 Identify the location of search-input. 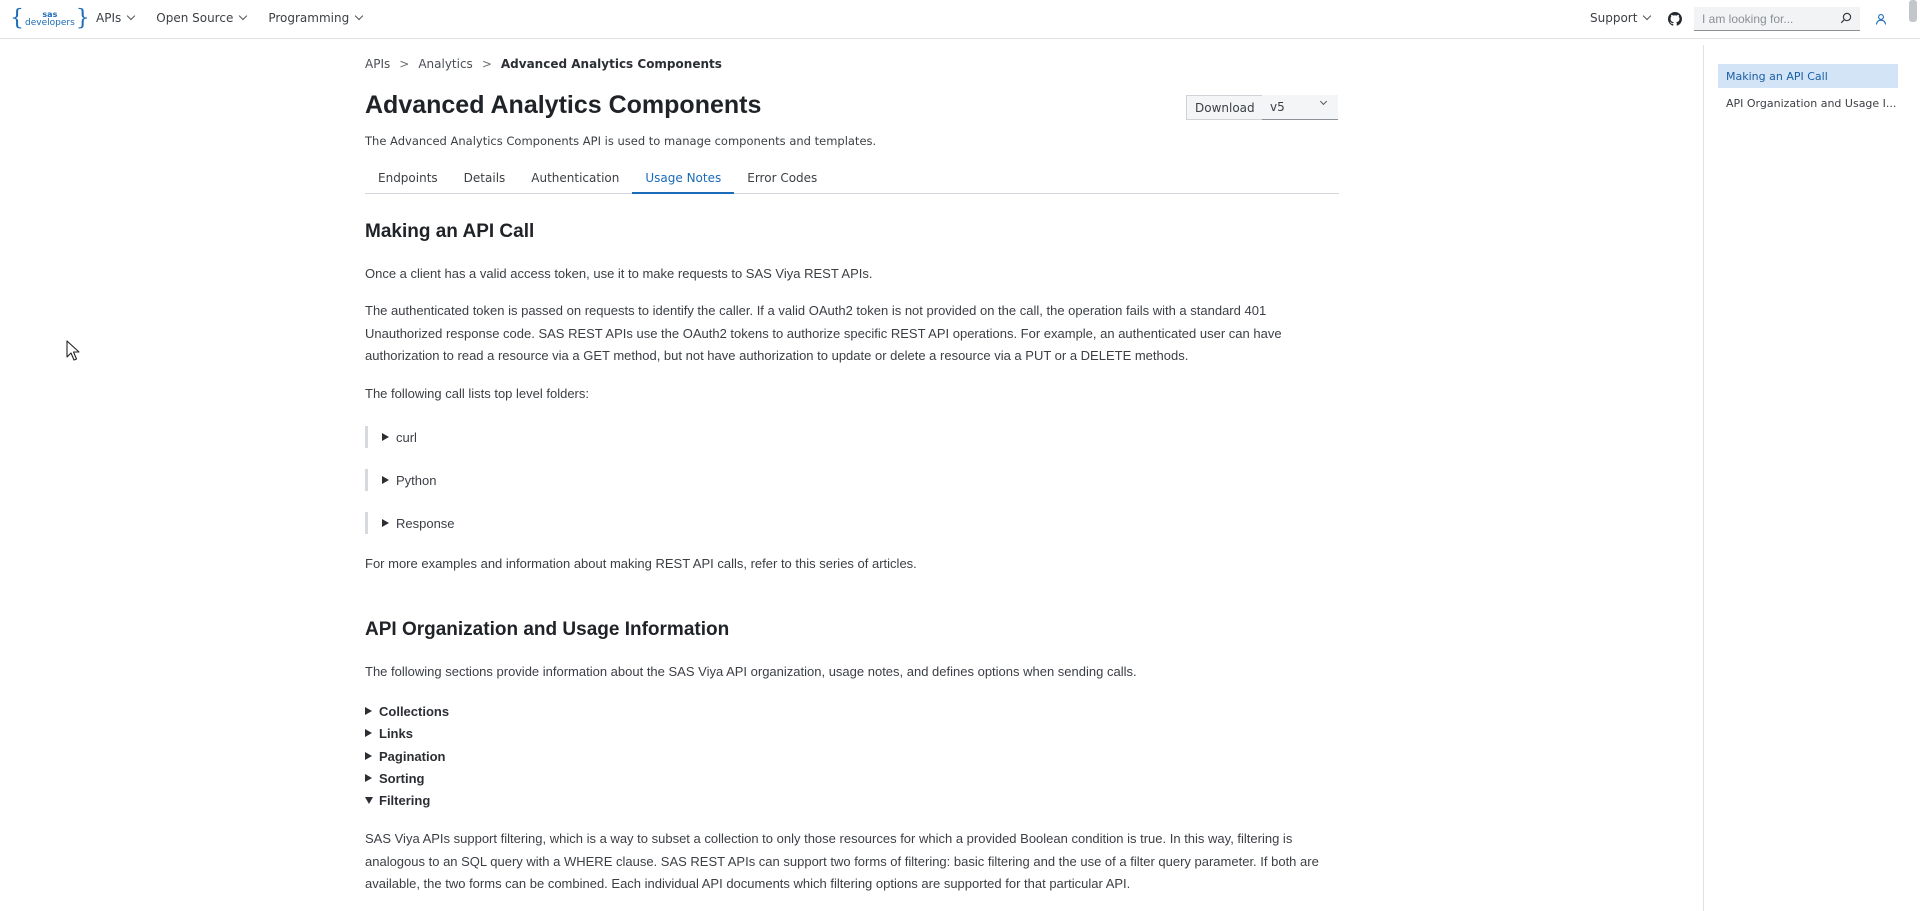
(1764, 18).